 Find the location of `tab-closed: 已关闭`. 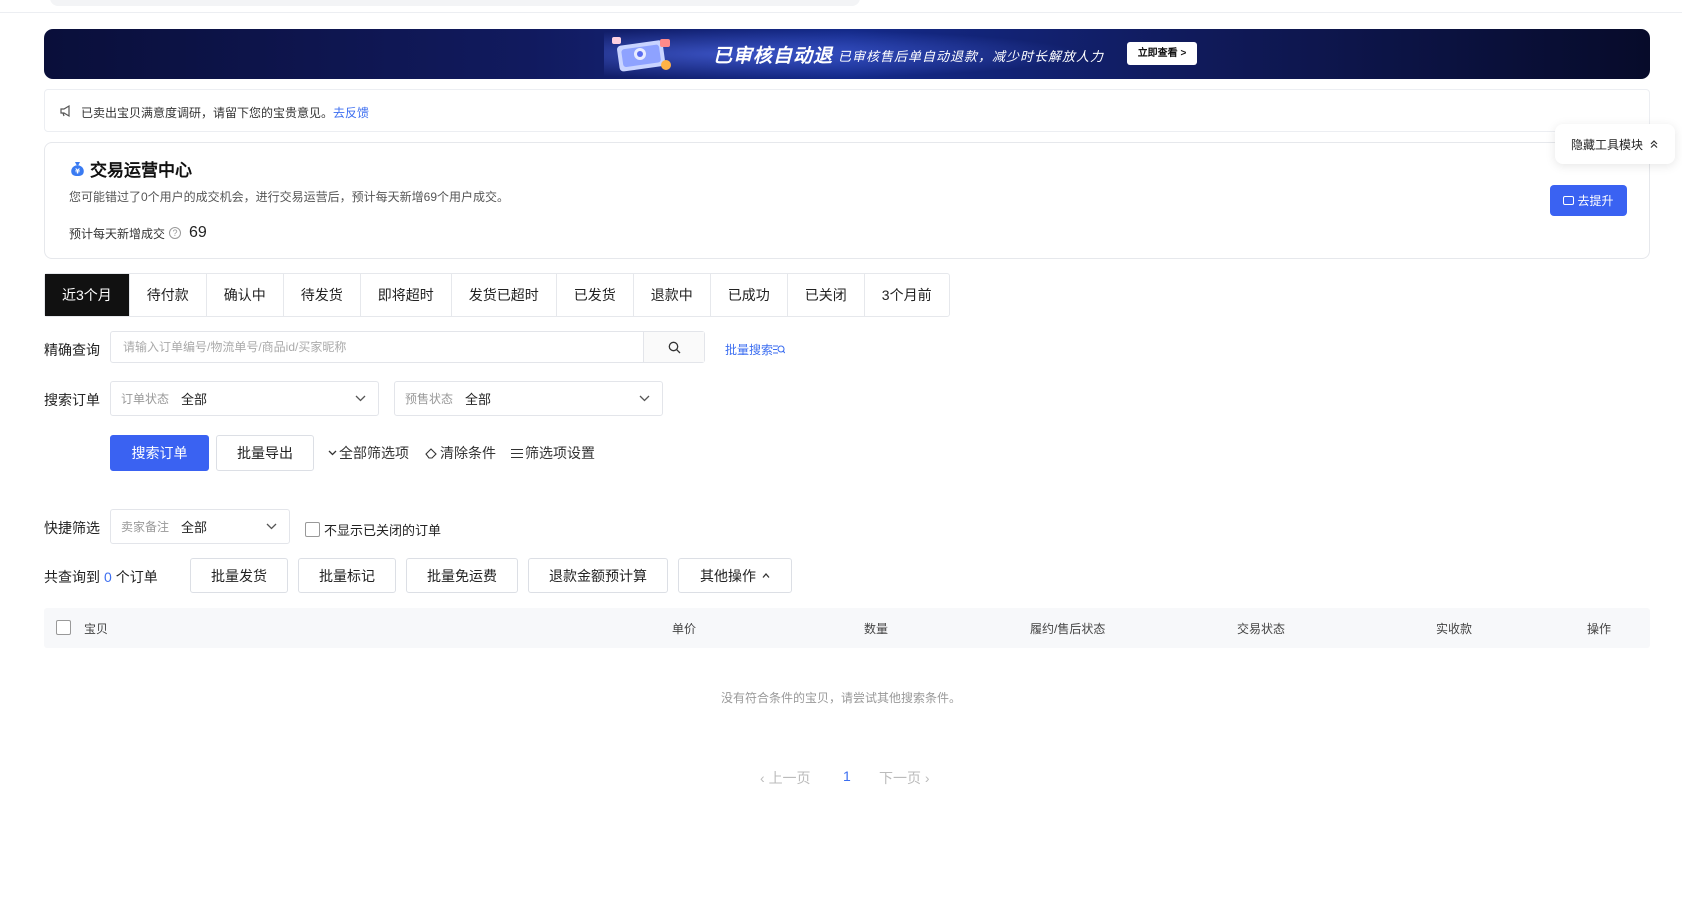

tab-closed: 已关闭 is located at coordinates (826, 295).